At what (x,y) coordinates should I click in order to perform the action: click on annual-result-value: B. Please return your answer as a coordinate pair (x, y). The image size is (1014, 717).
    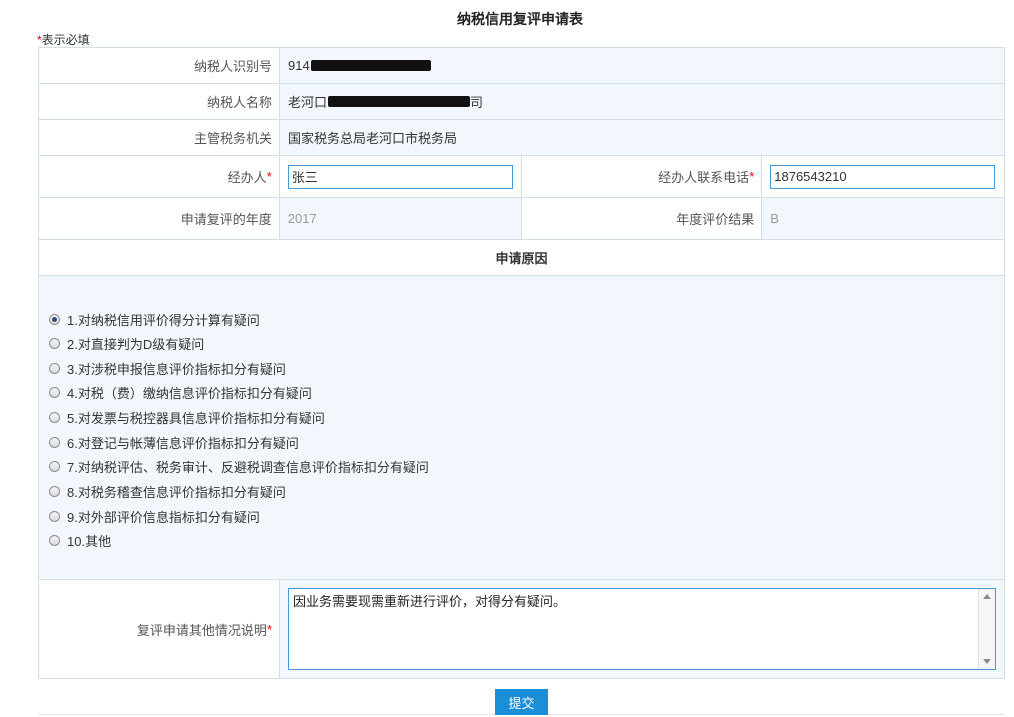
    Looking at the image, I should click on (883, 218).